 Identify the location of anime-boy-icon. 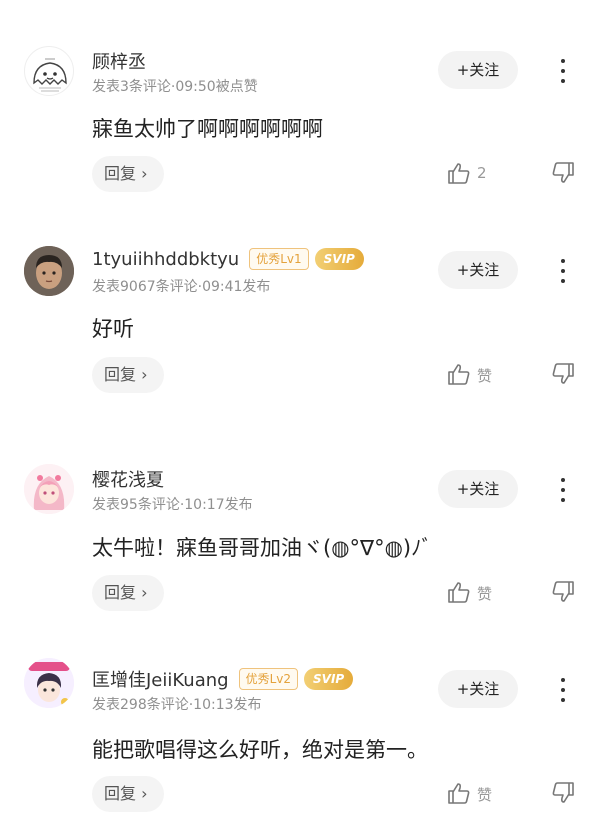
(49, 683).